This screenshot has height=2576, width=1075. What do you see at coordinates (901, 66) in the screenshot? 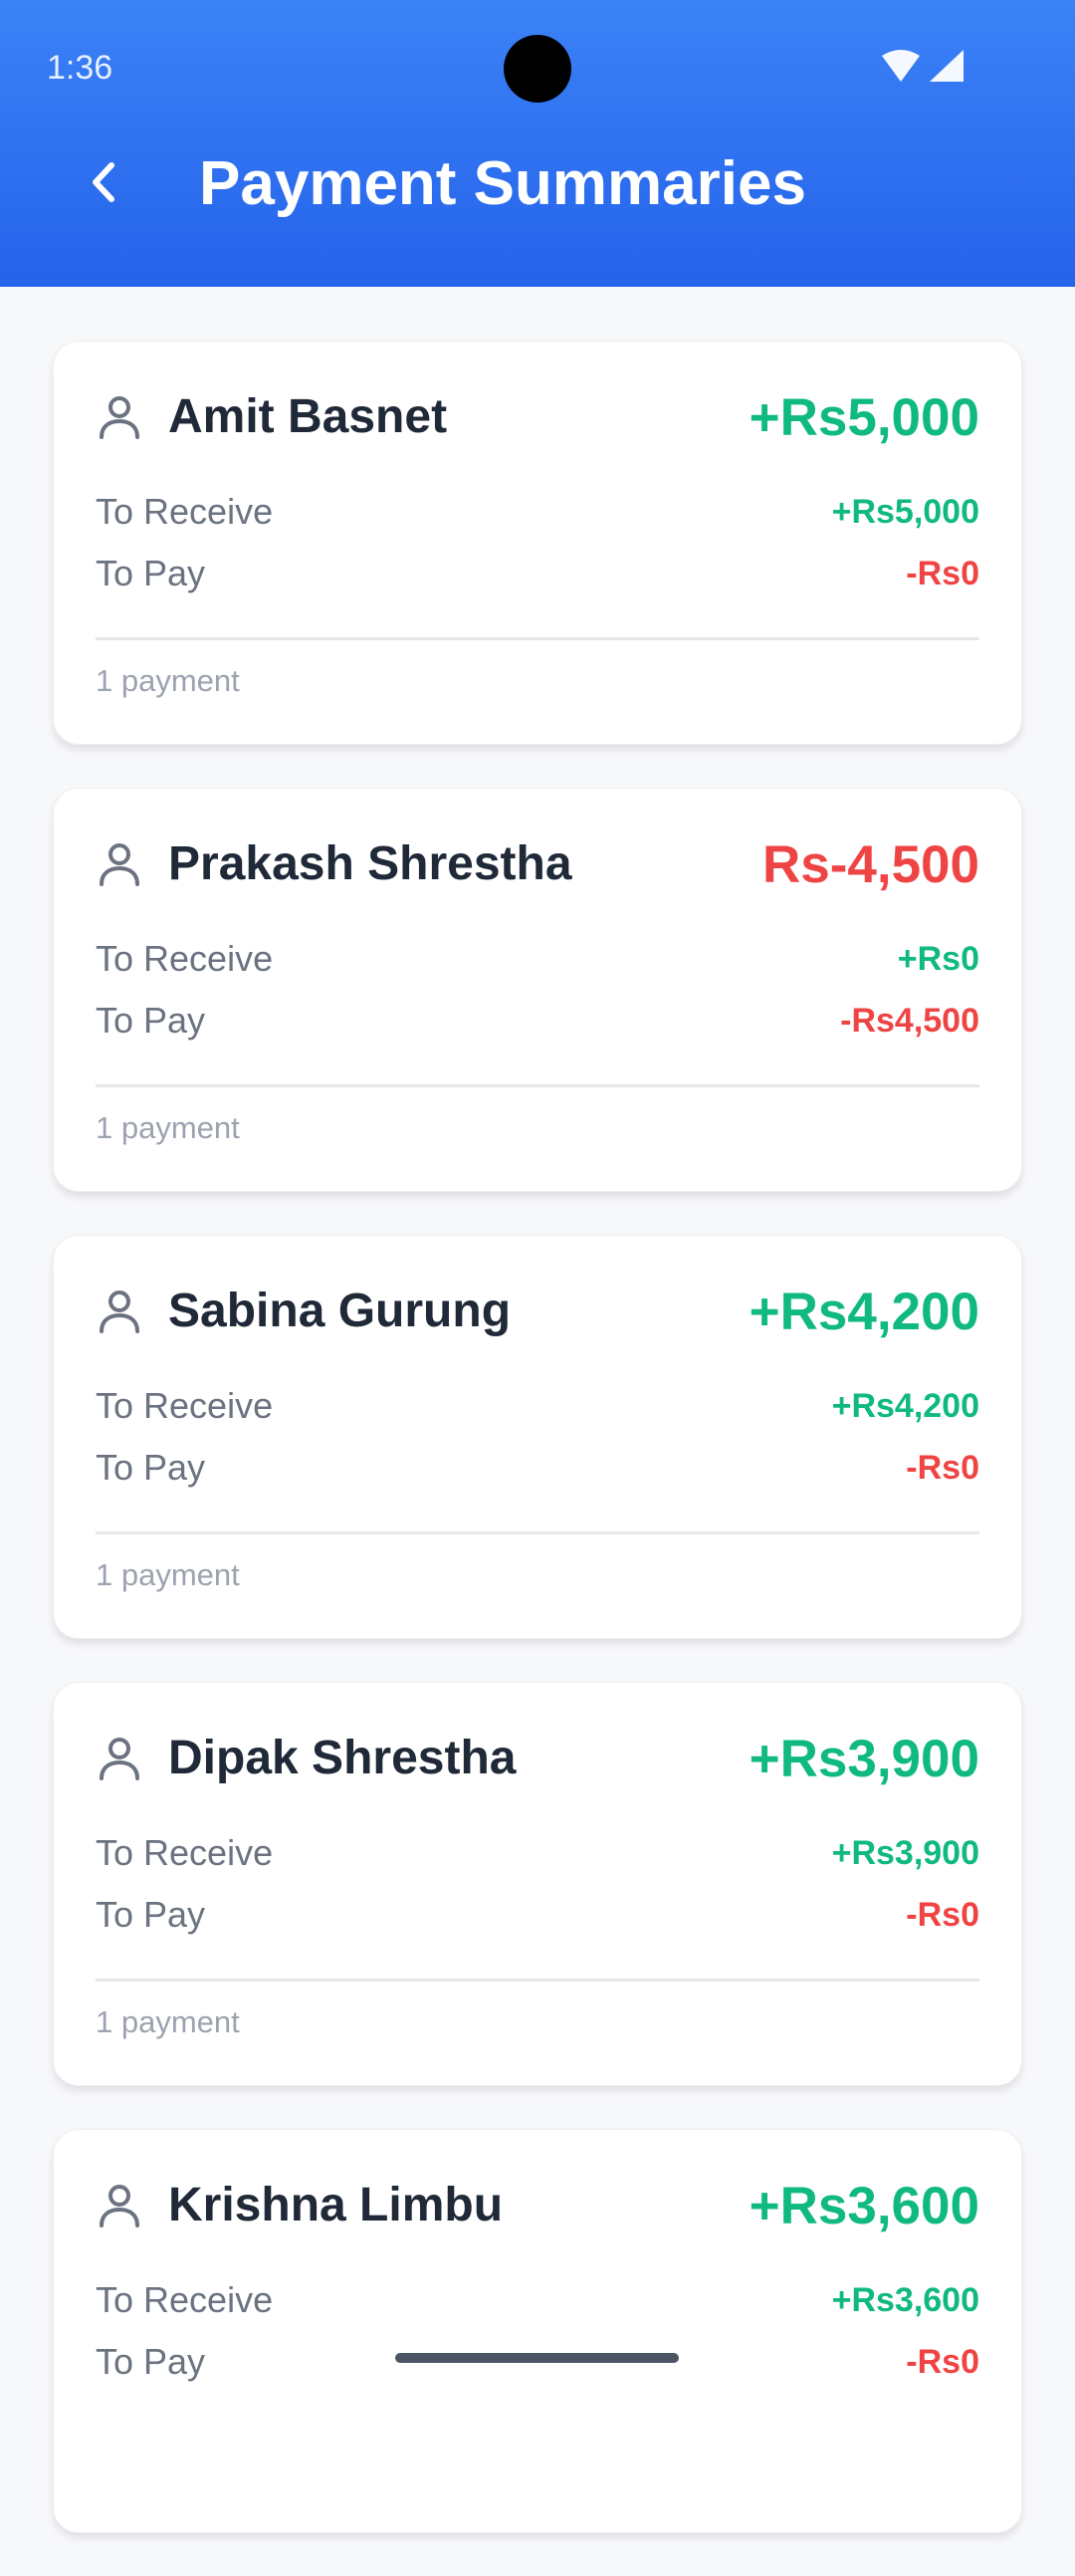
I see `wifi-icon` at bounding box center [901, 66].